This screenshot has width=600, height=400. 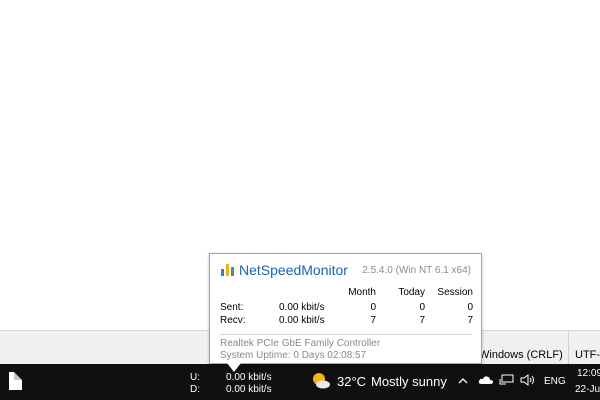 I want to click on temperature: 32°C, so click(x=351, y=381).